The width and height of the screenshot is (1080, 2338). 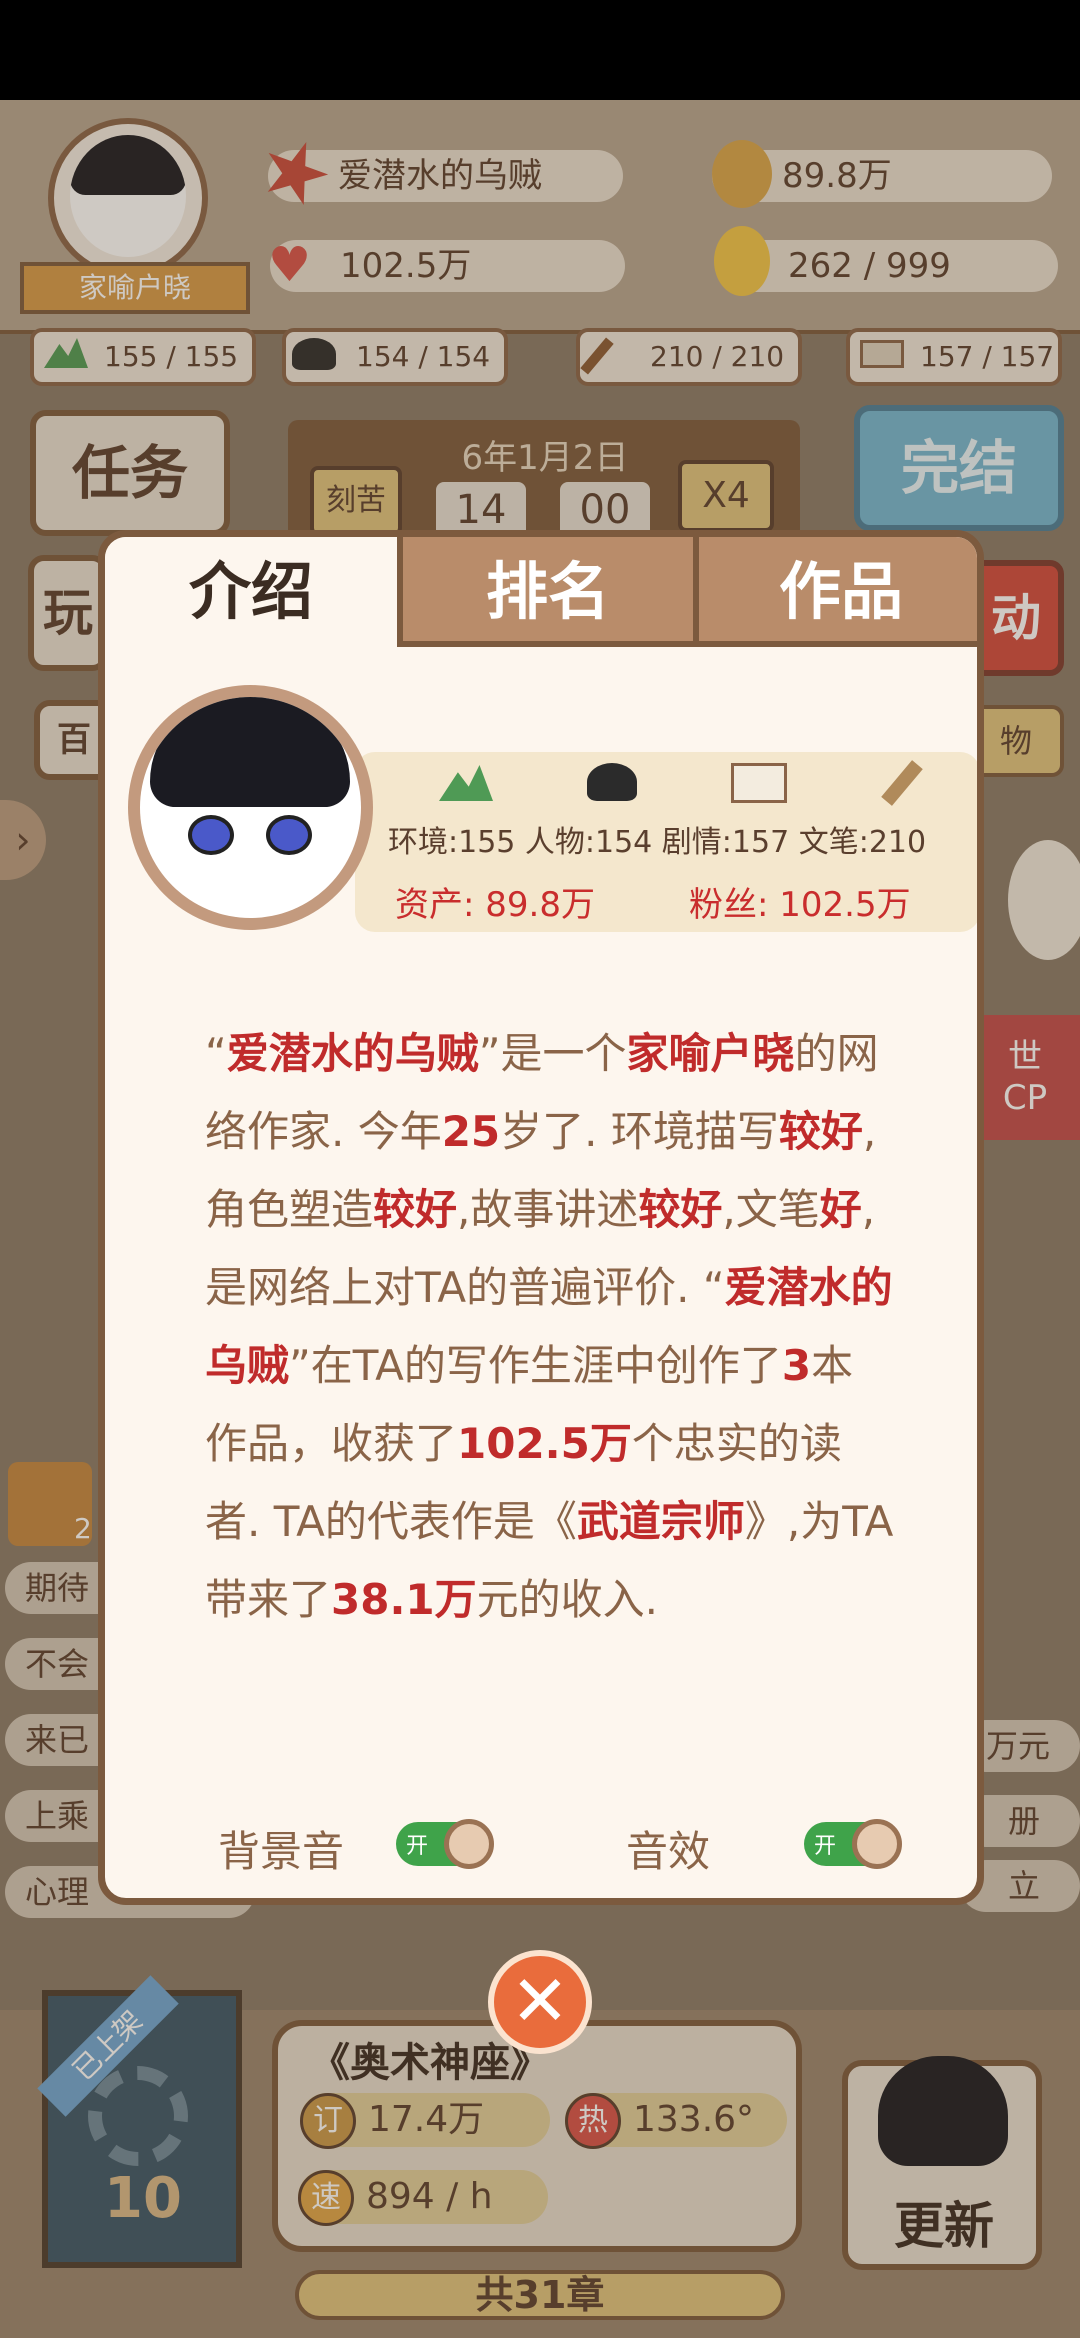 I want to click on desc-rank: 家喻户晓, so click(x=710, y=1053).